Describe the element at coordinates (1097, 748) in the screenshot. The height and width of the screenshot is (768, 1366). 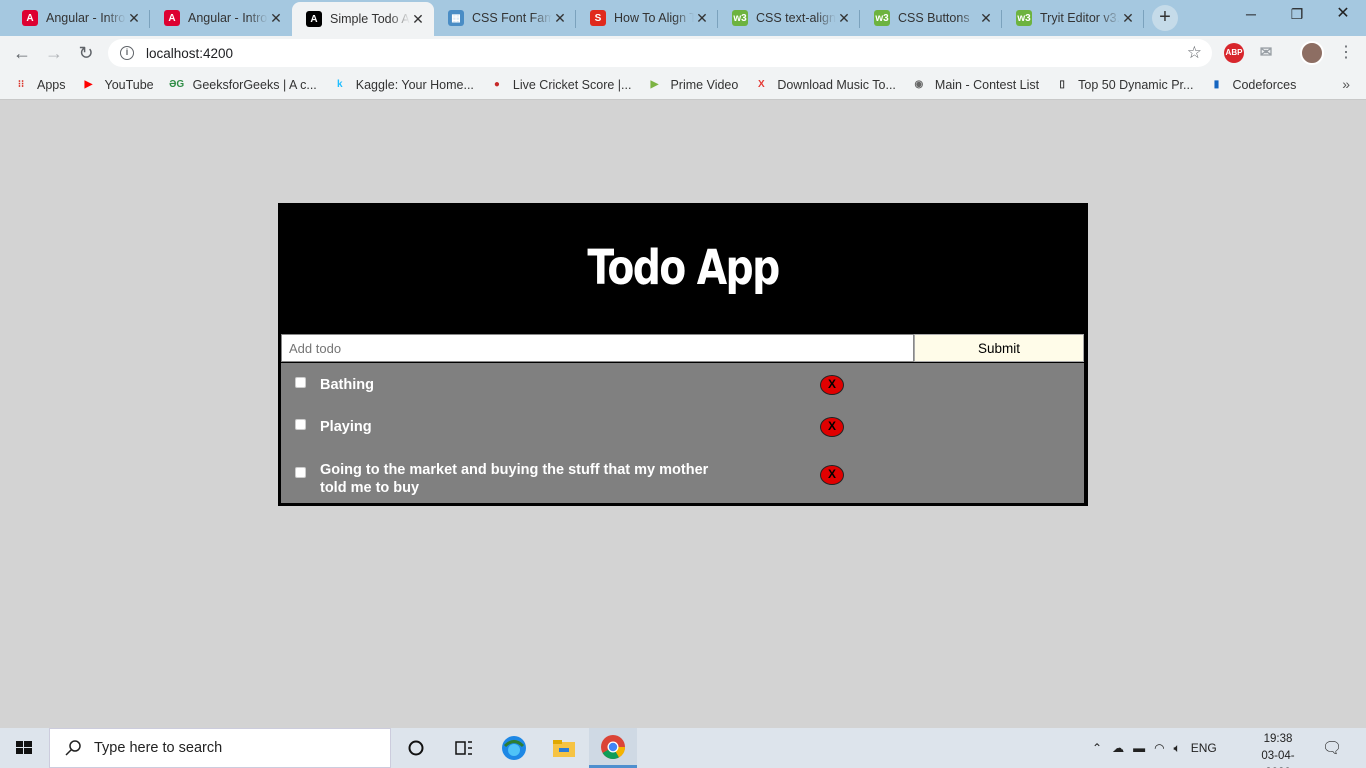
I see `show-hidden-icons-icon: ⌃` at that location.